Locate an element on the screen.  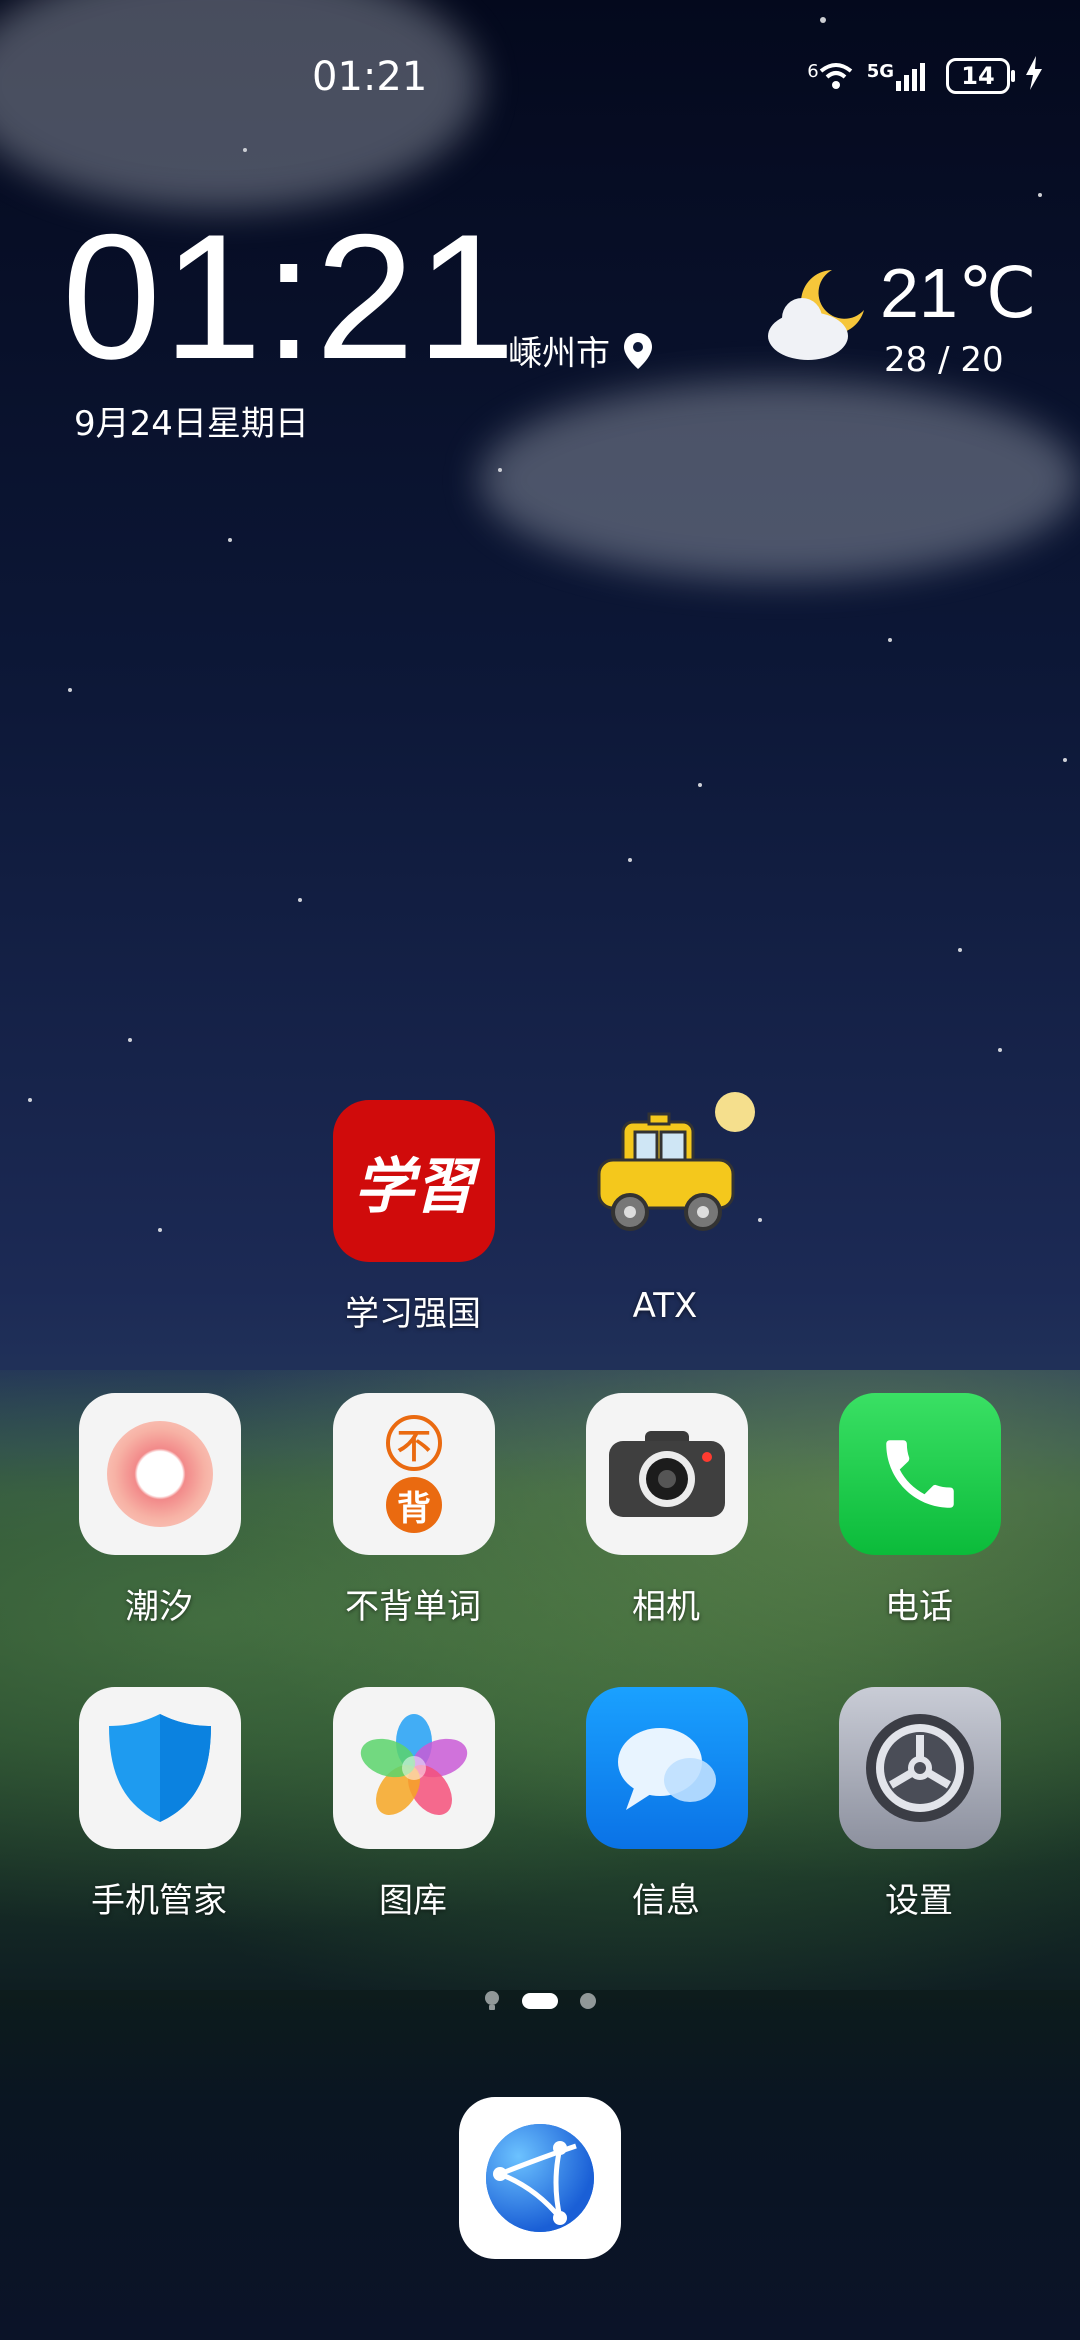
xuexi-icon: 学習 is located at coordinates (414, 1181).